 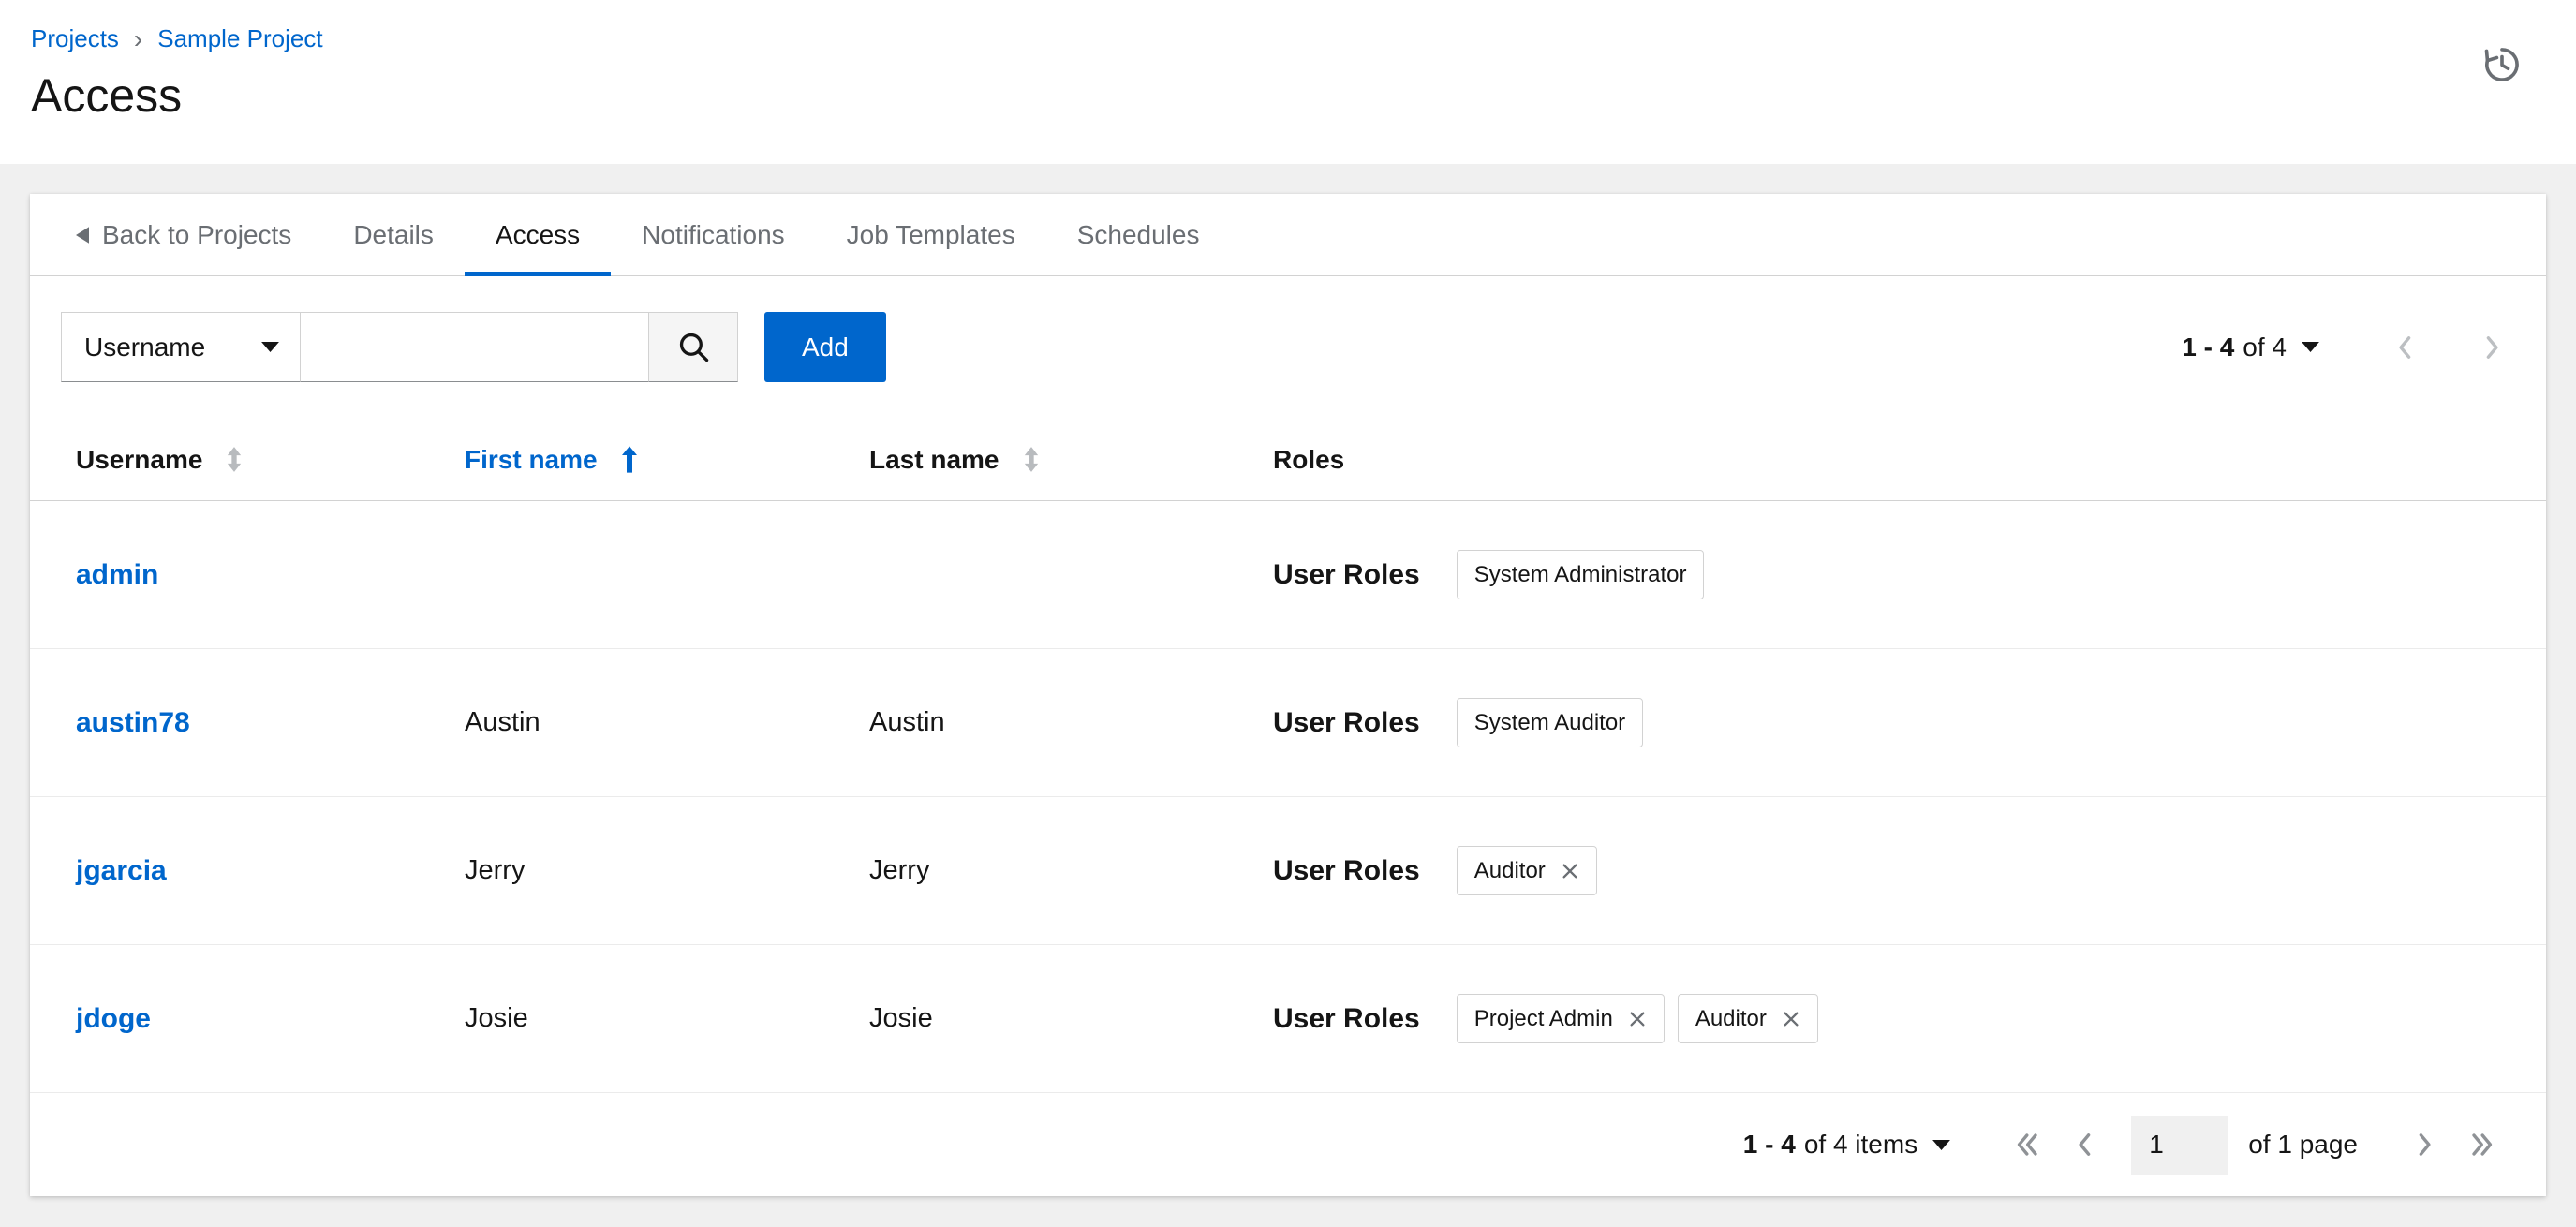 I want to click on top-pagination-dropdown: 1 - 4 of 4, so click(x=2251, y=347).